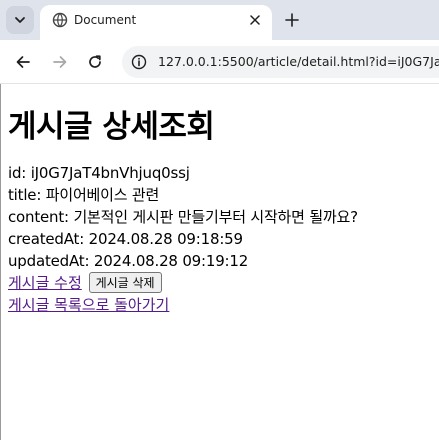 The height and width of the screenshot is (440, 439). Describe the element at coordinates (222, 195) in the screenshot. I see `field-title: title: 파이어베이스 관련` at that location.